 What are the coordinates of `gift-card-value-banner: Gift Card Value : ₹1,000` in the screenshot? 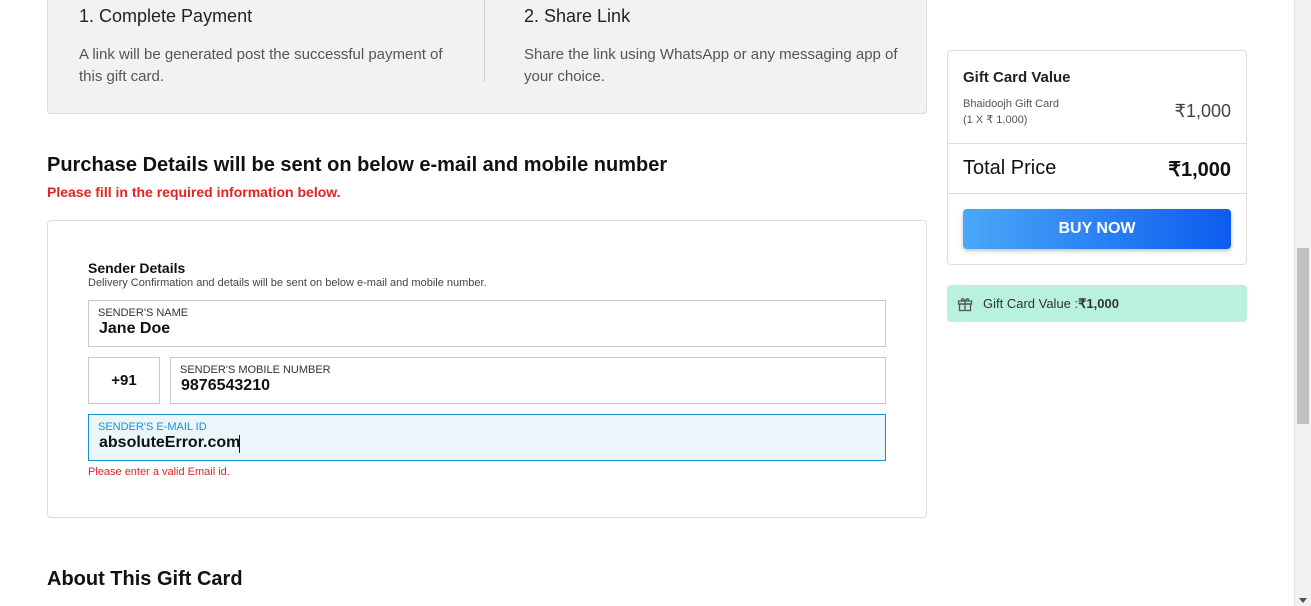 It's located at (1097, 303).